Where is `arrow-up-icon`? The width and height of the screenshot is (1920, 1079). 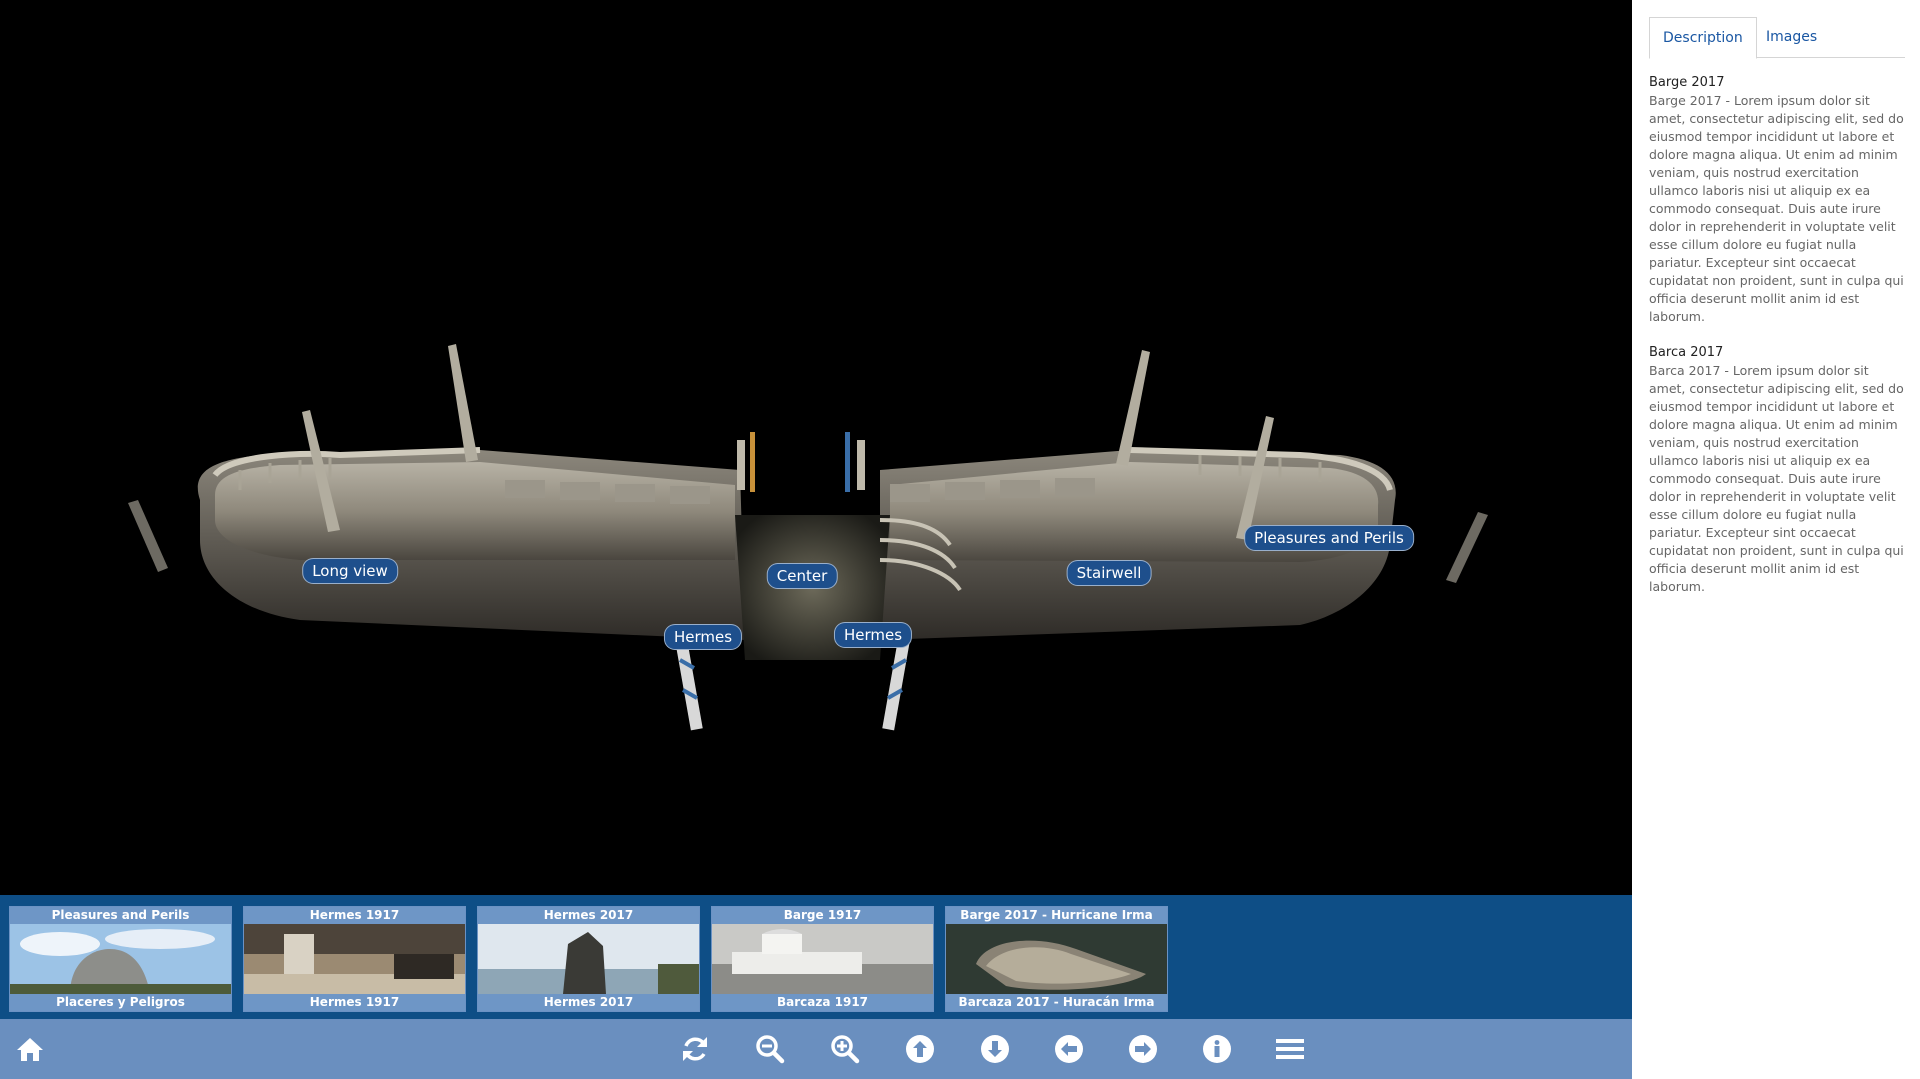 arrow-up-icon is located at coordinates (920, 1049).